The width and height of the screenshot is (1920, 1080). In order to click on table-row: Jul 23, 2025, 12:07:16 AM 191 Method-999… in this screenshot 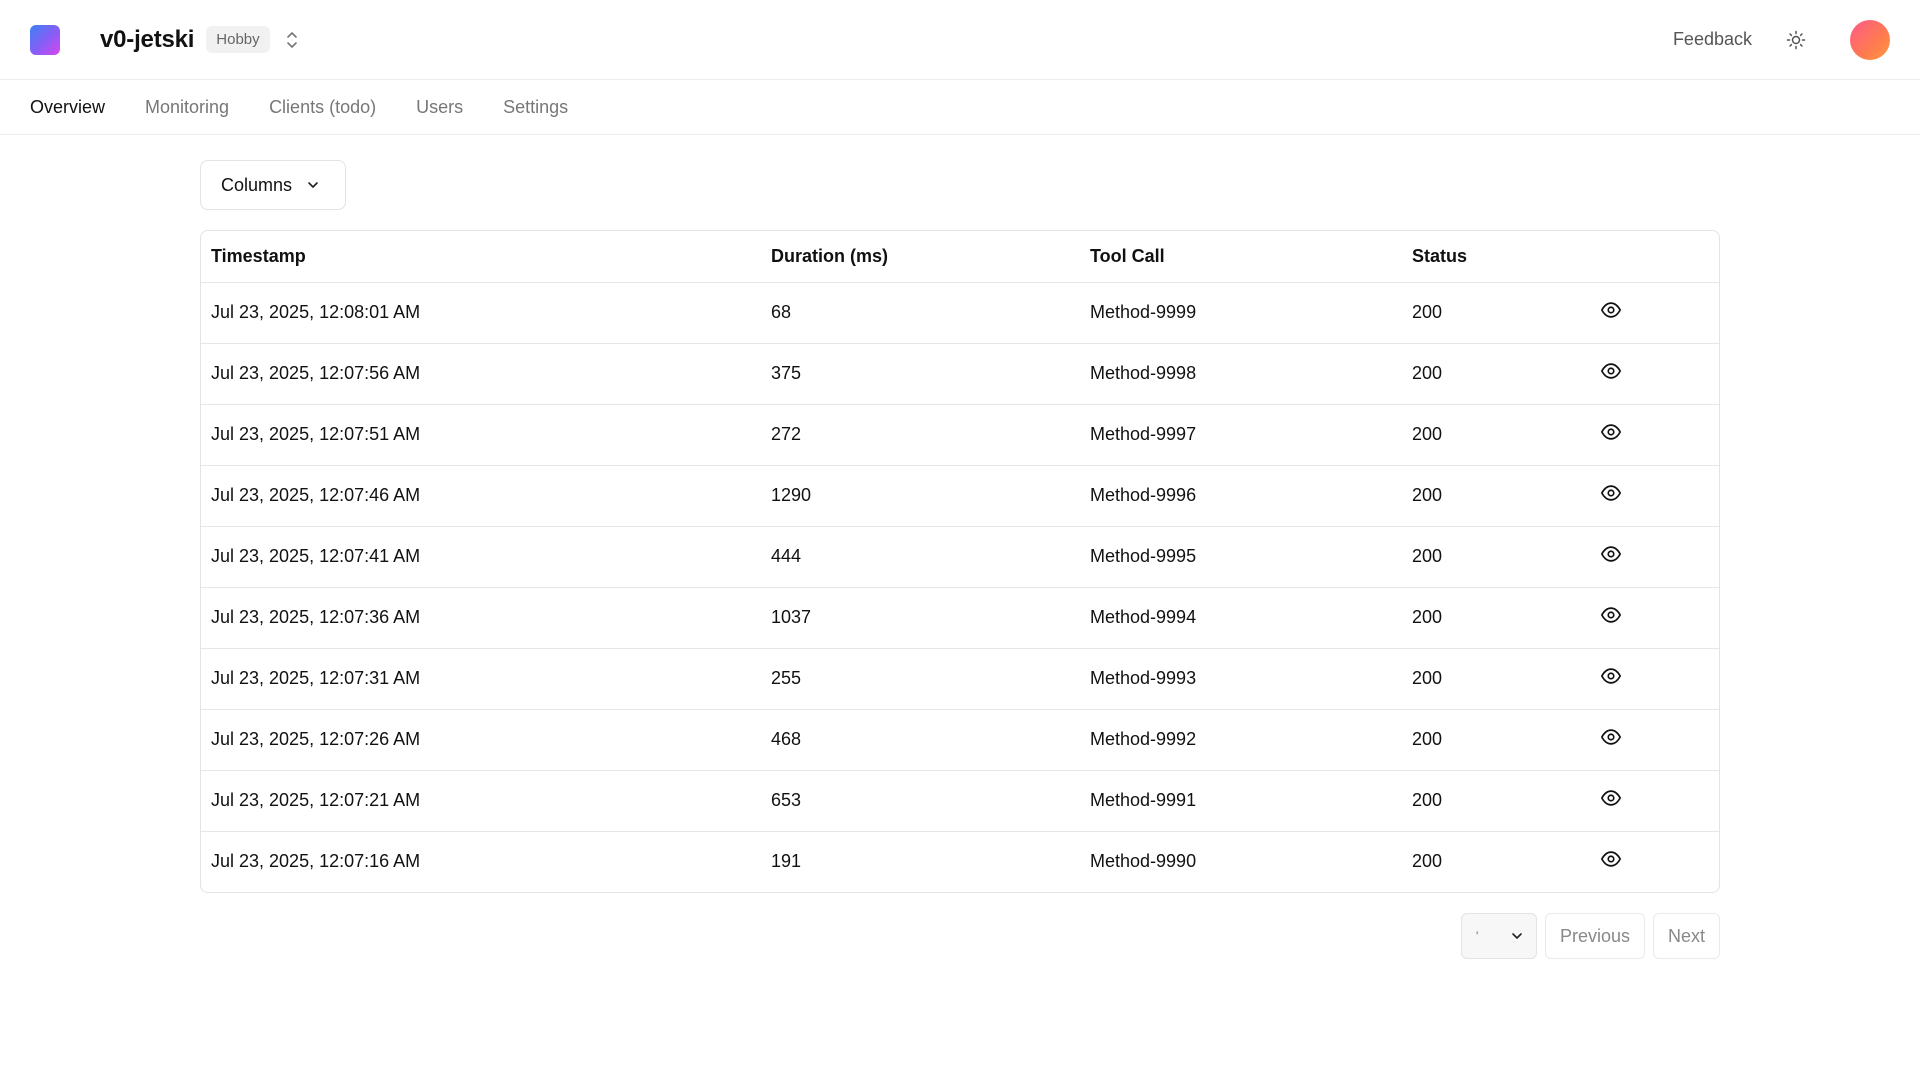, I will do `click(960, 861)`.